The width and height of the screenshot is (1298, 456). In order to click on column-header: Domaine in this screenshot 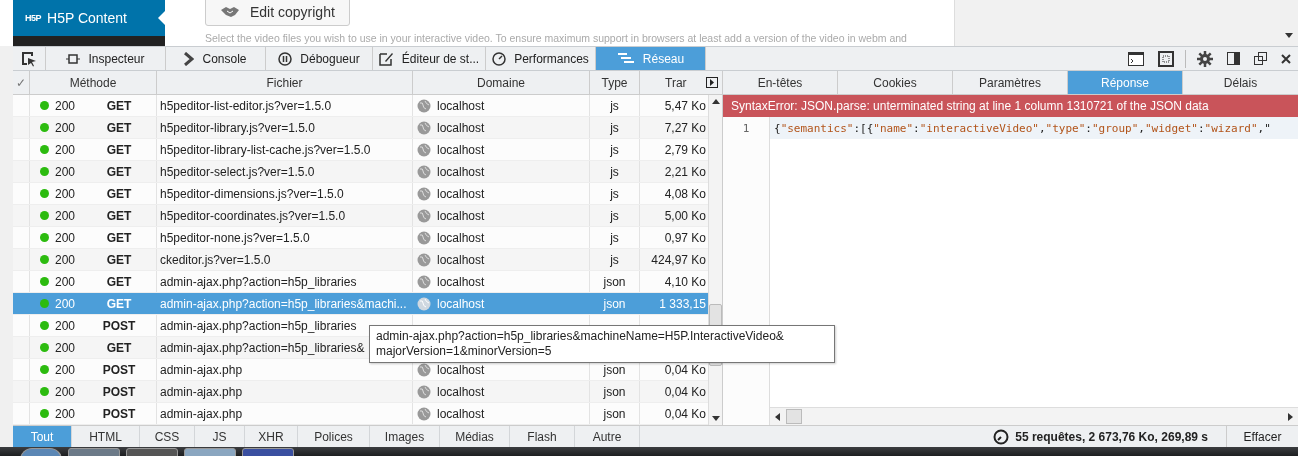, I will do `click(501, 82)`.